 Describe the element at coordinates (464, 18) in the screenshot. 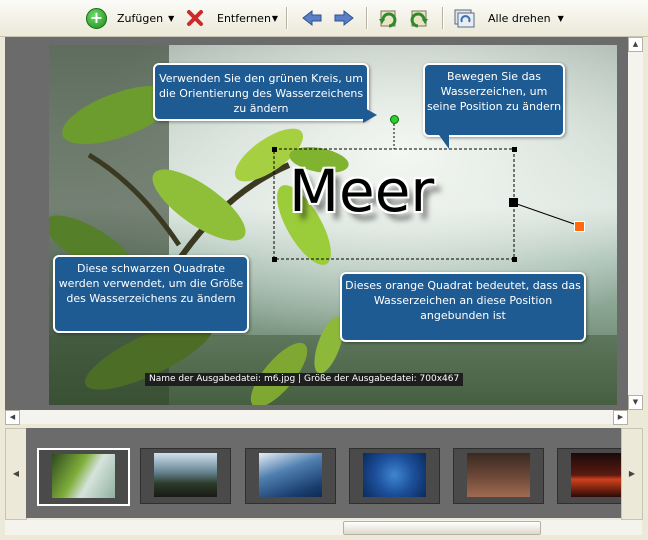

I see `rotate-all-icon` at that location.